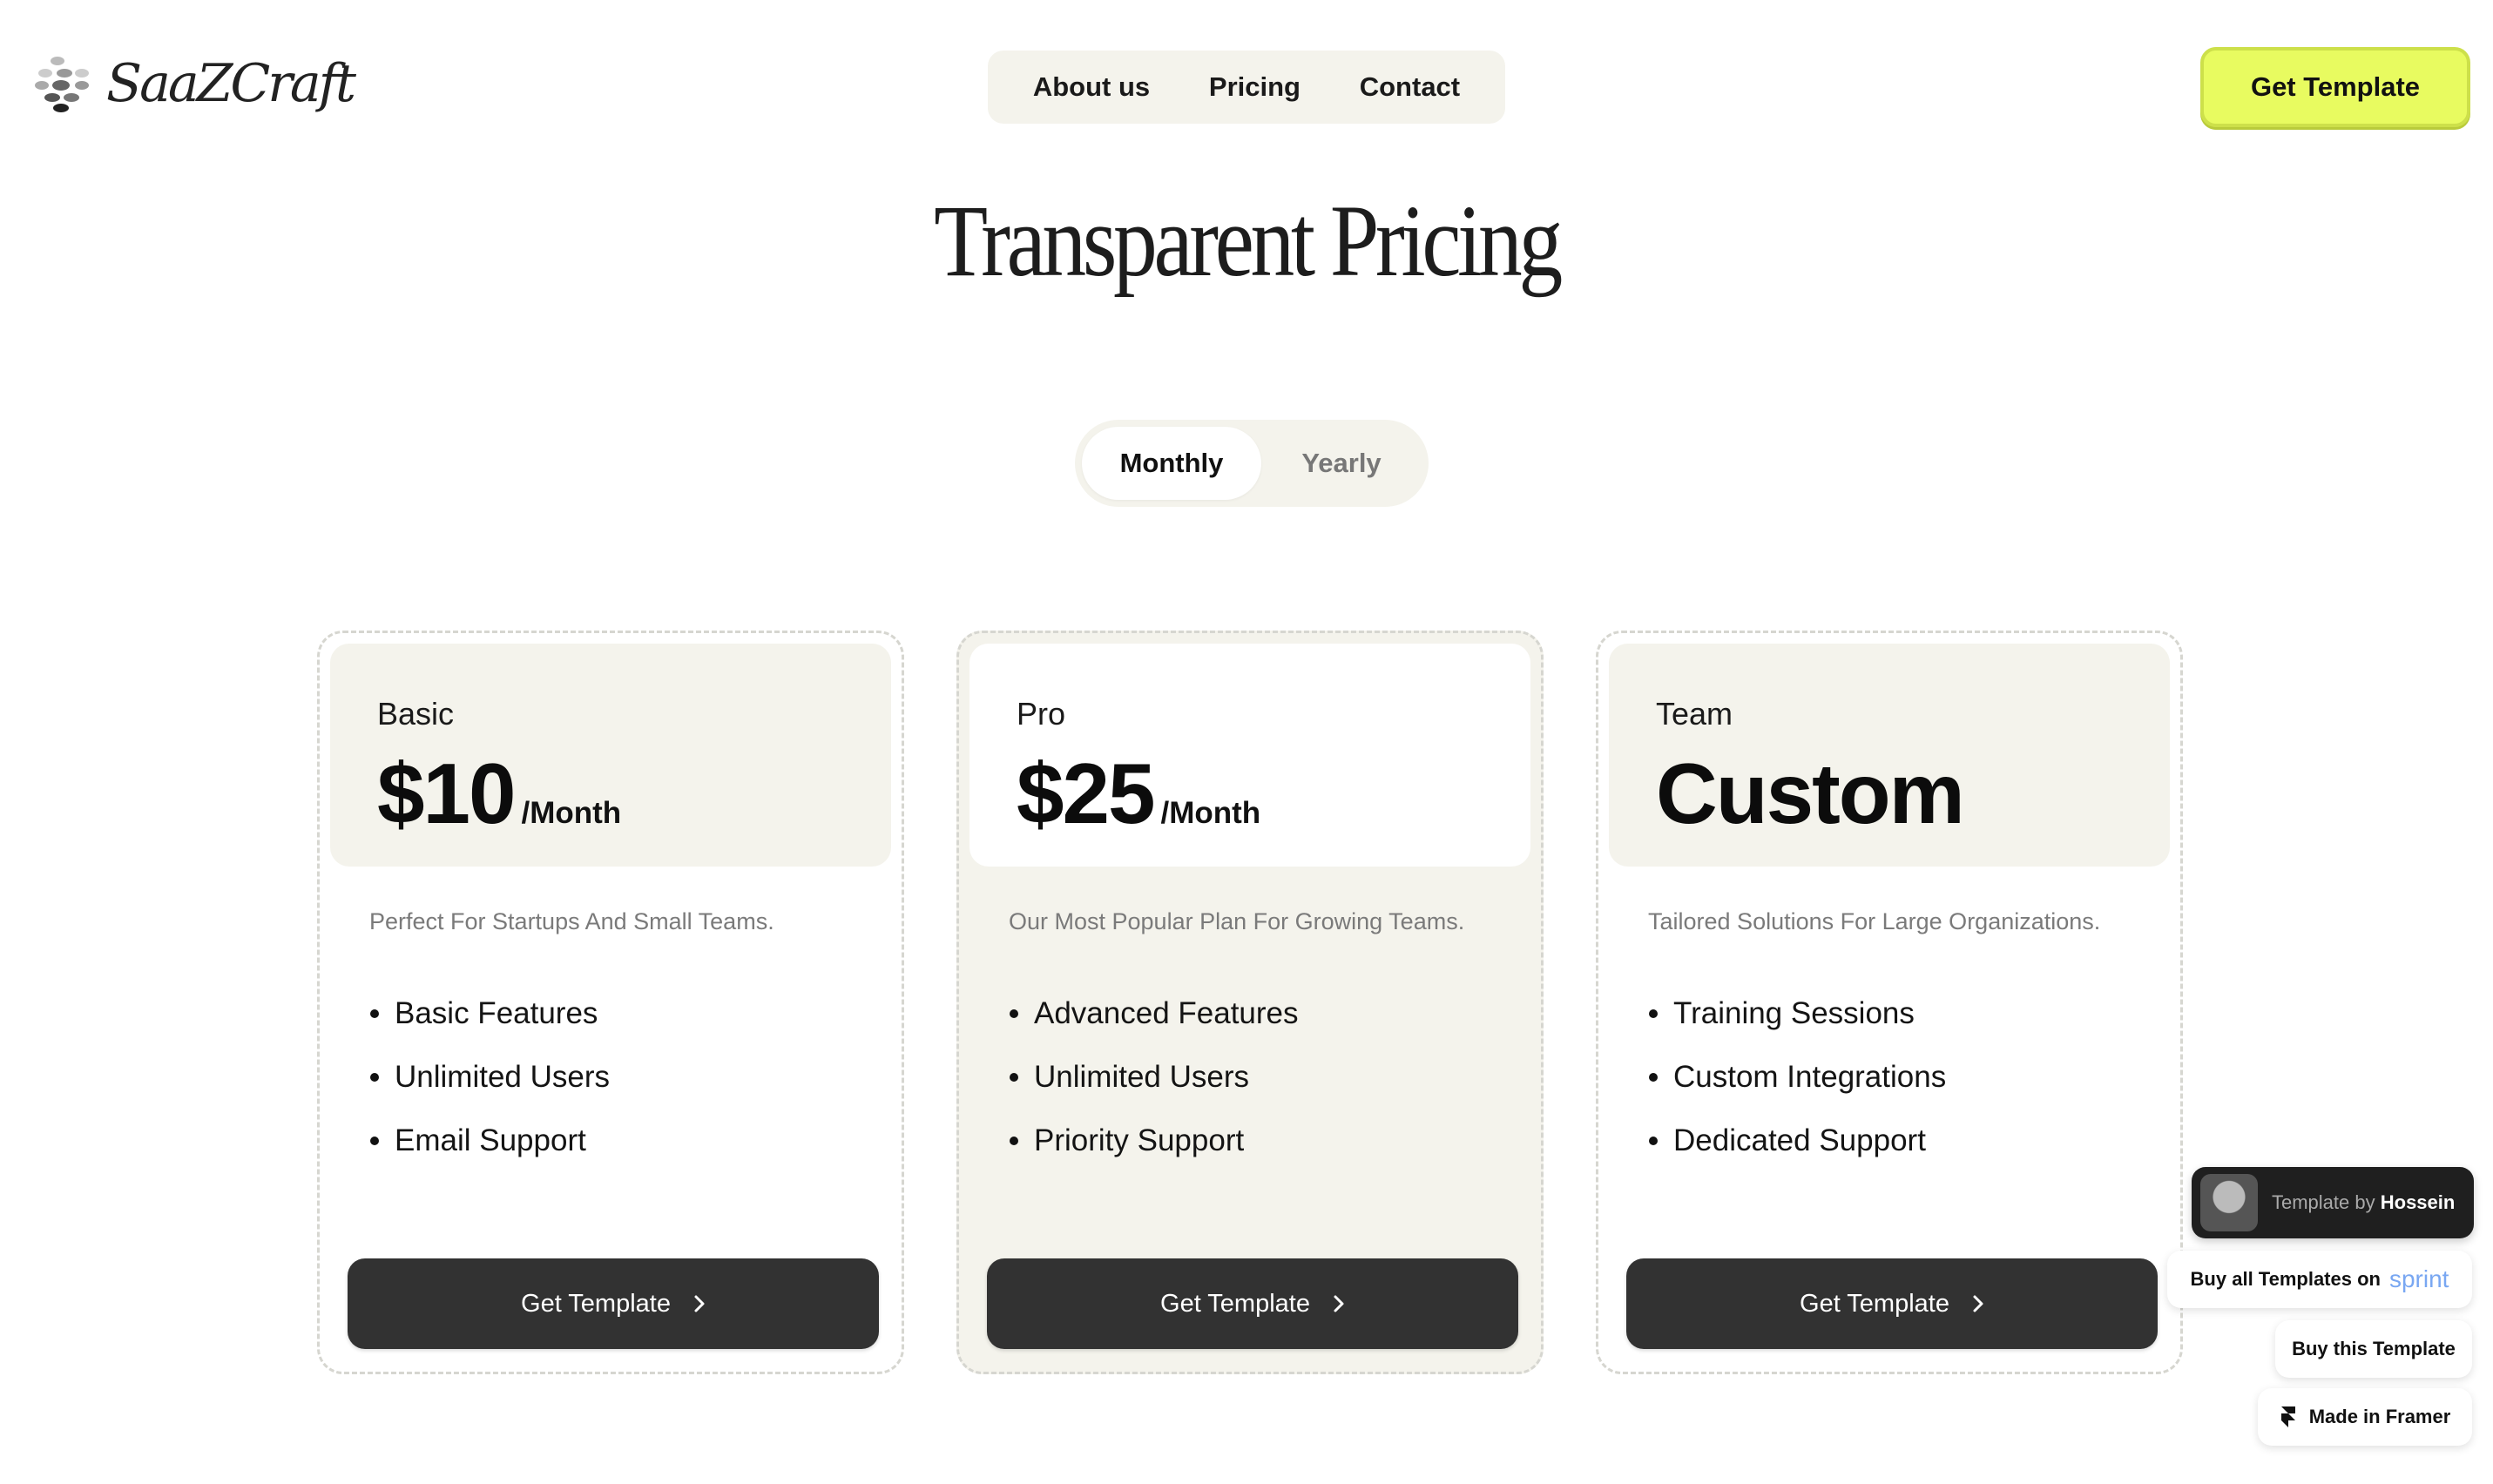  I want to click on logo: SaaZCraft, so click(194, 83).